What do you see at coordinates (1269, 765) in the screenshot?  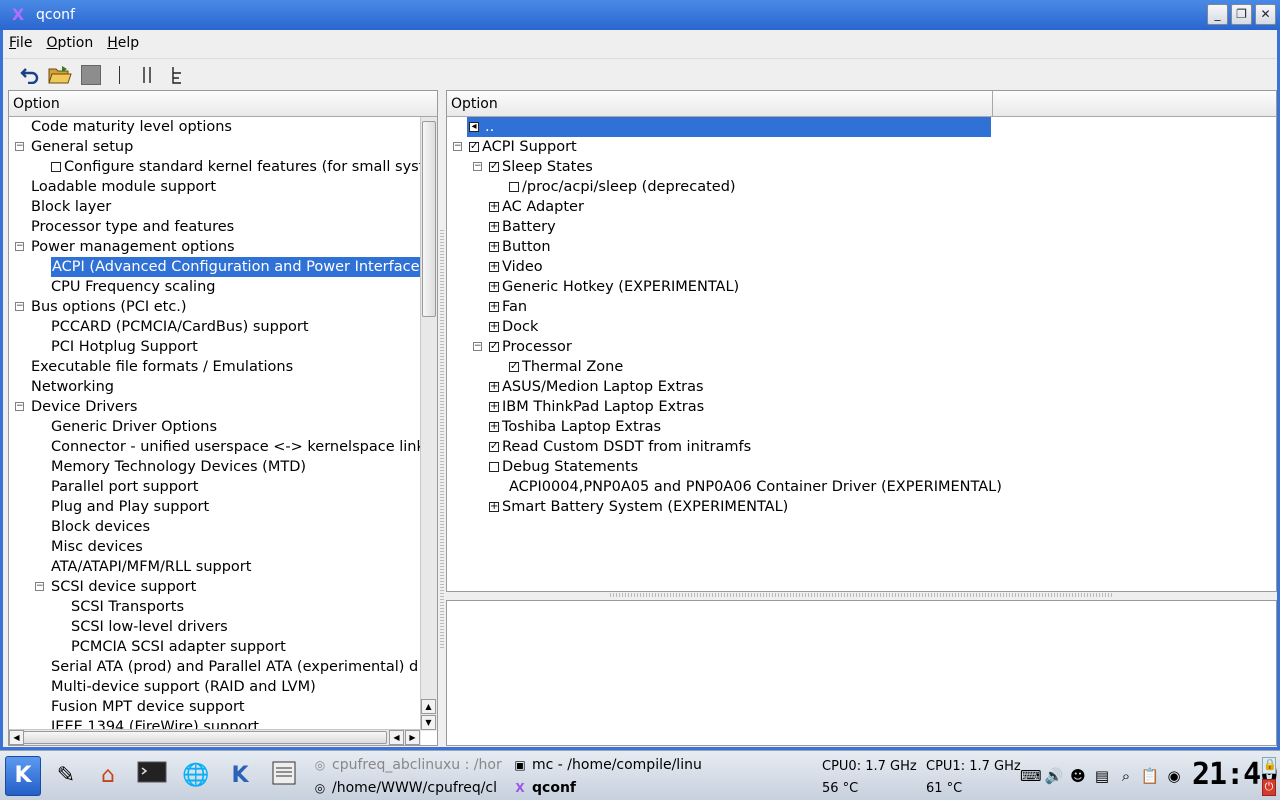 I see `lock-screen-icon: 🔒` at bounding box center [1269, 765].